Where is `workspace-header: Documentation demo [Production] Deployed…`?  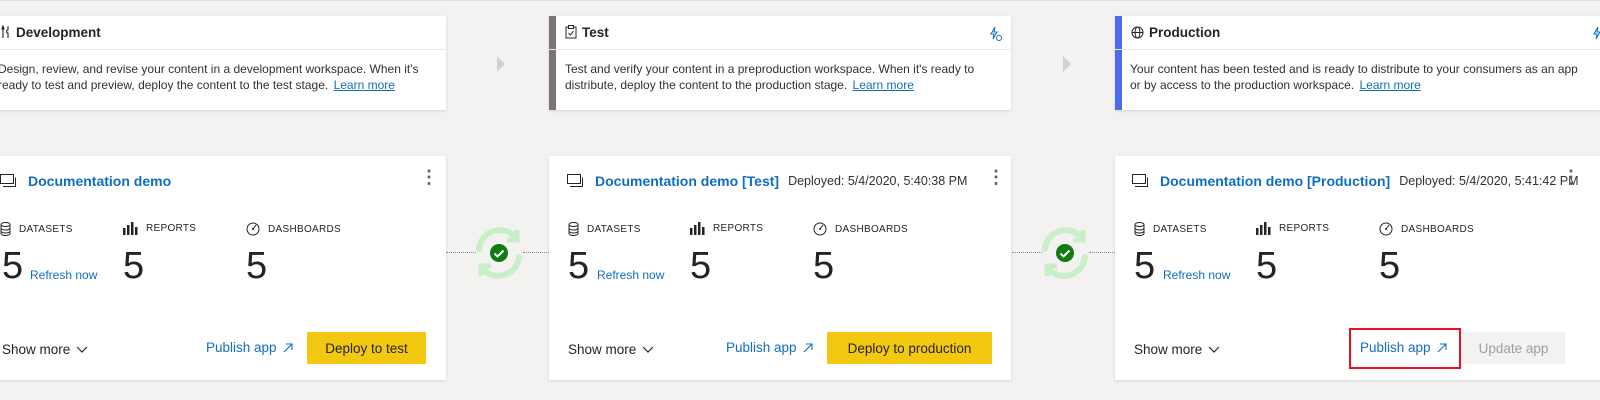 workspace-header: Documentation demo [Production] Deployed… is located at coordinates (1357, 181).